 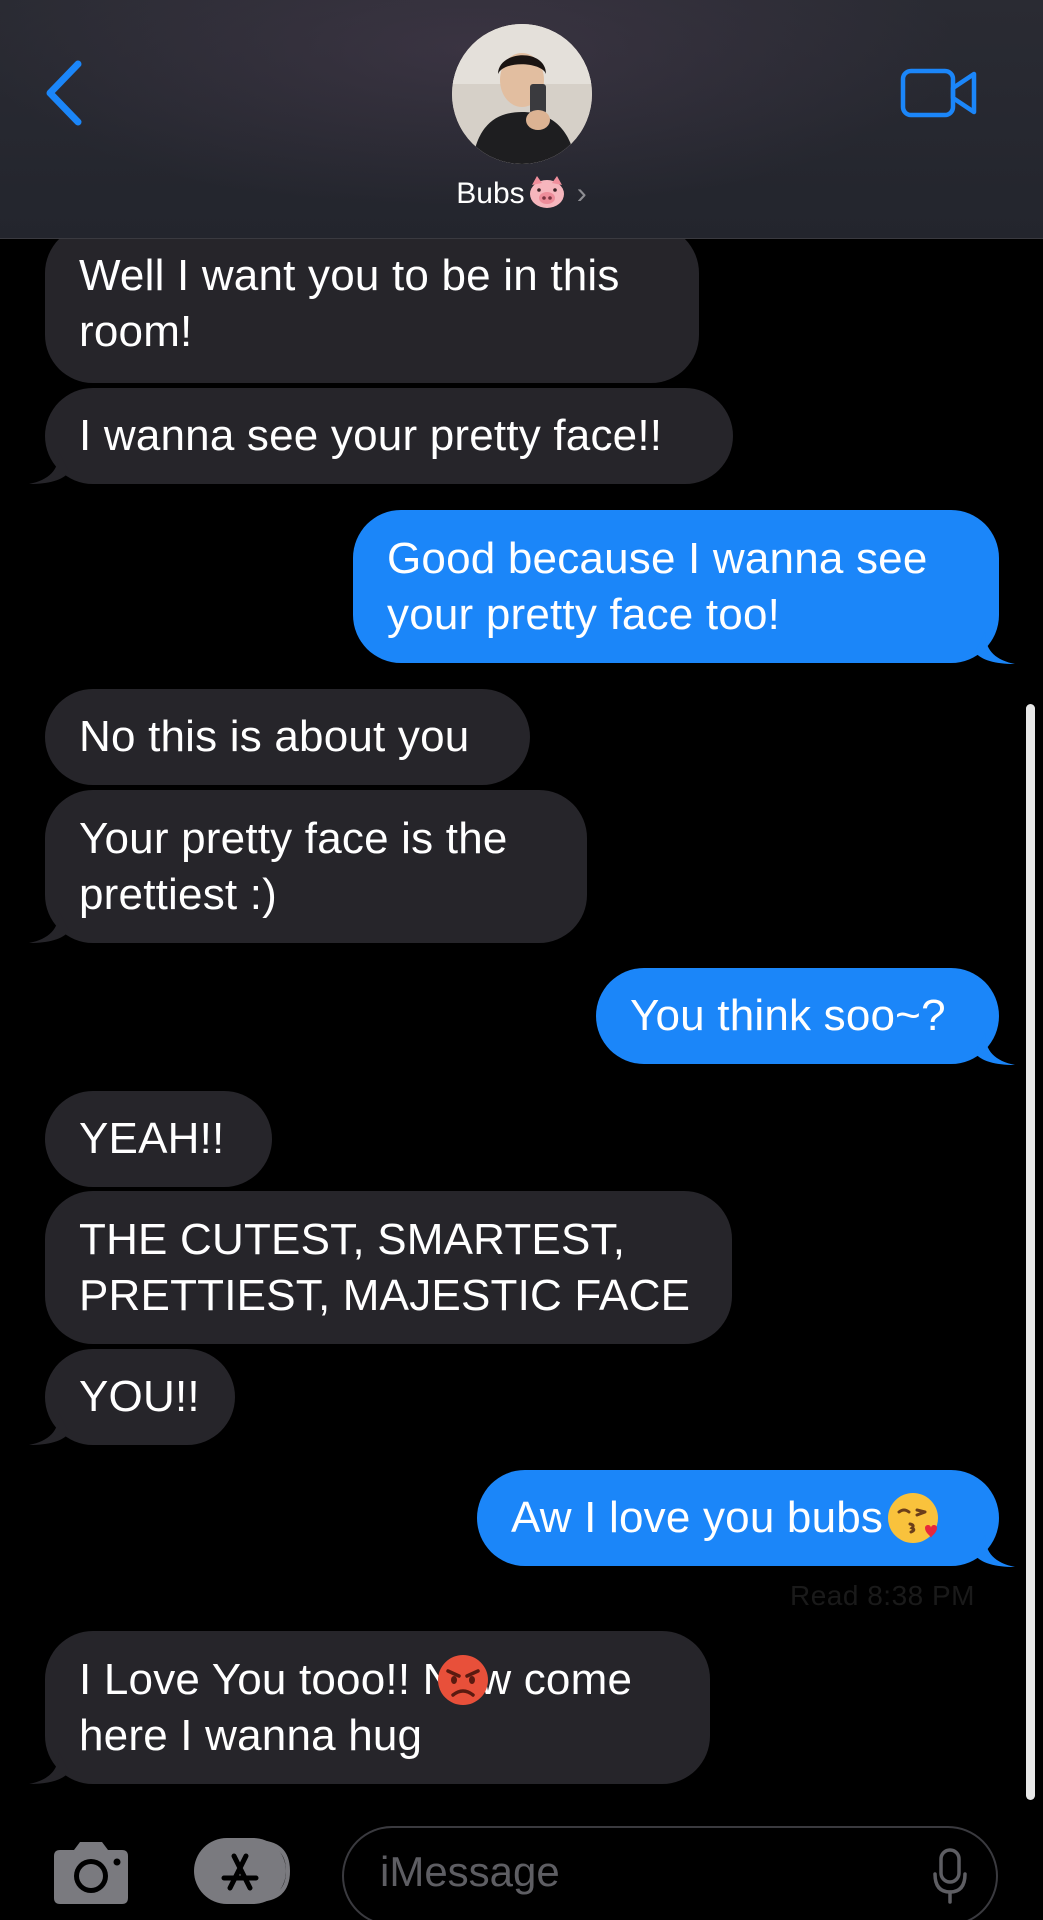 I want to click on scrollbar, so click(x=1030, y=1252).